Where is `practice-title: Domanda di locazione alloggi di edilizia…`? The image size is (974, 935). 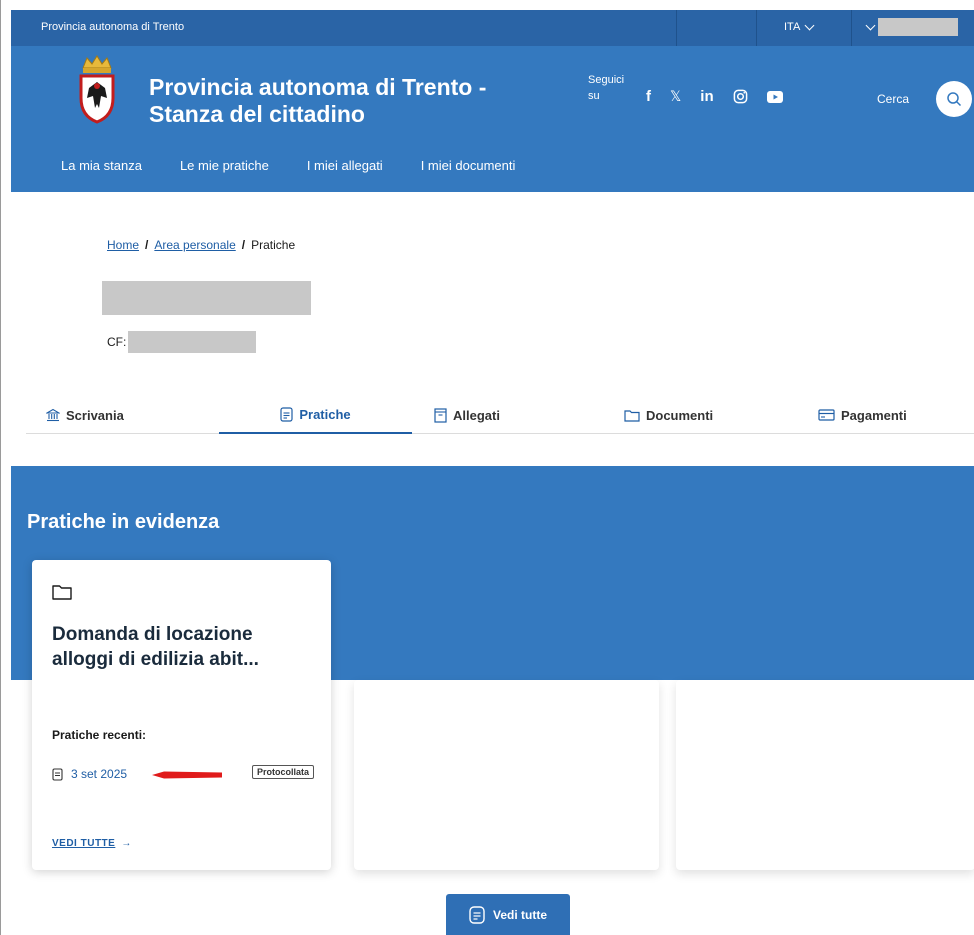
practice-title: Domanda di locazione alloggi di edilizia… is located at coordinates (184, 647).